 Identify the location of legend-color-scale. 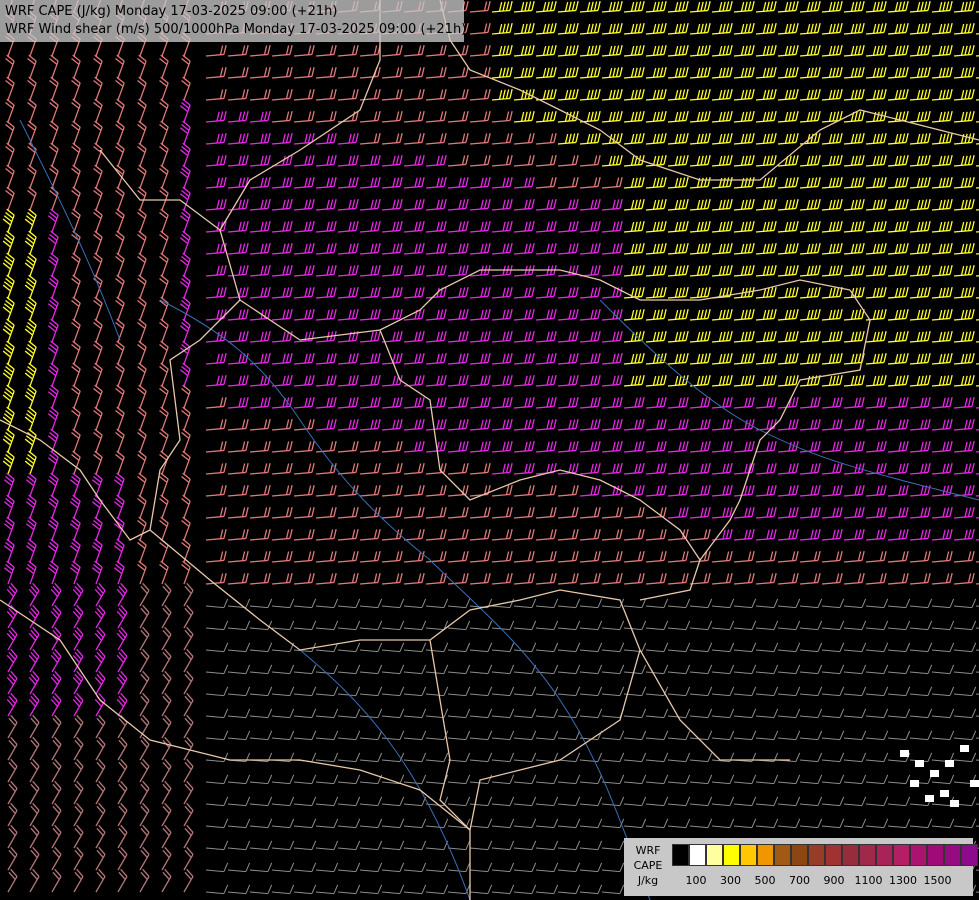
(825, 855).